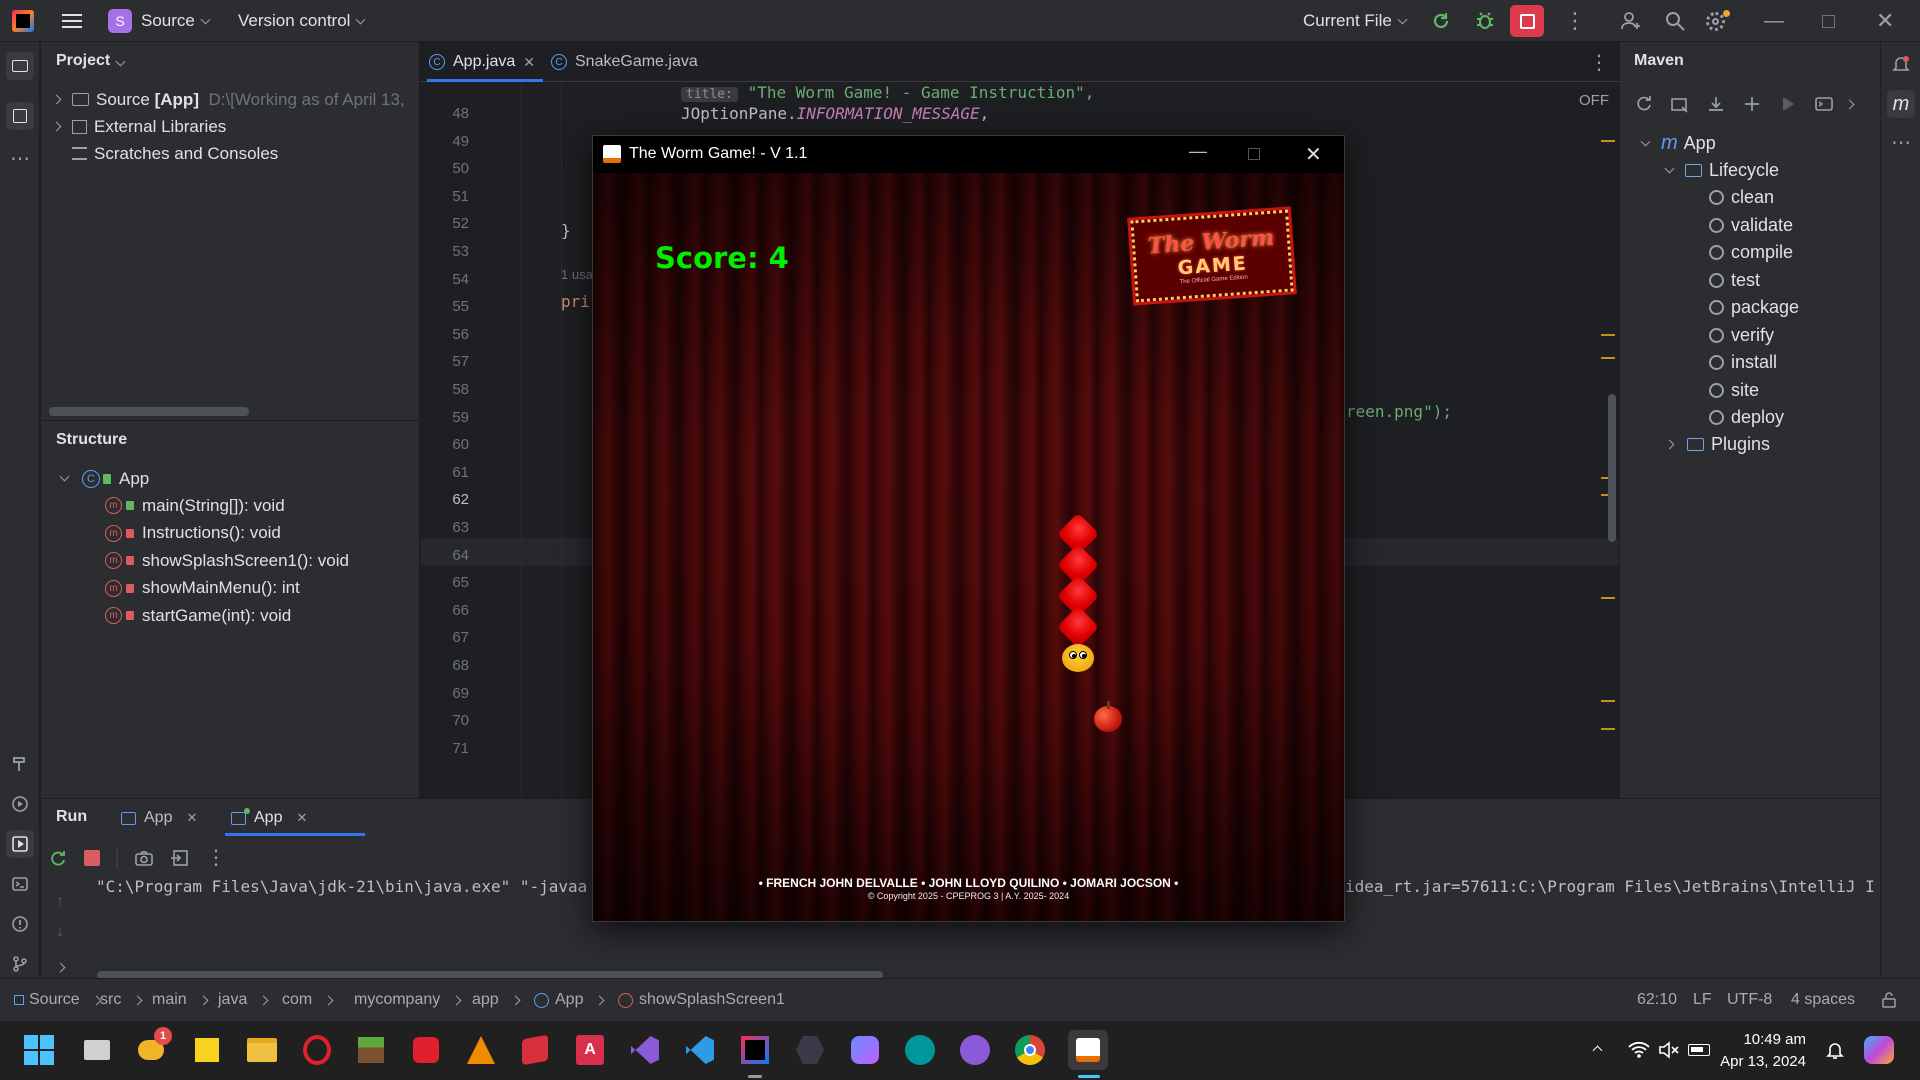 This screenshot has height=1080, width=1920. Describe the element at coordinates (121, 1000) in the screenshot. I see `breadcrumb-item: src` at that location.